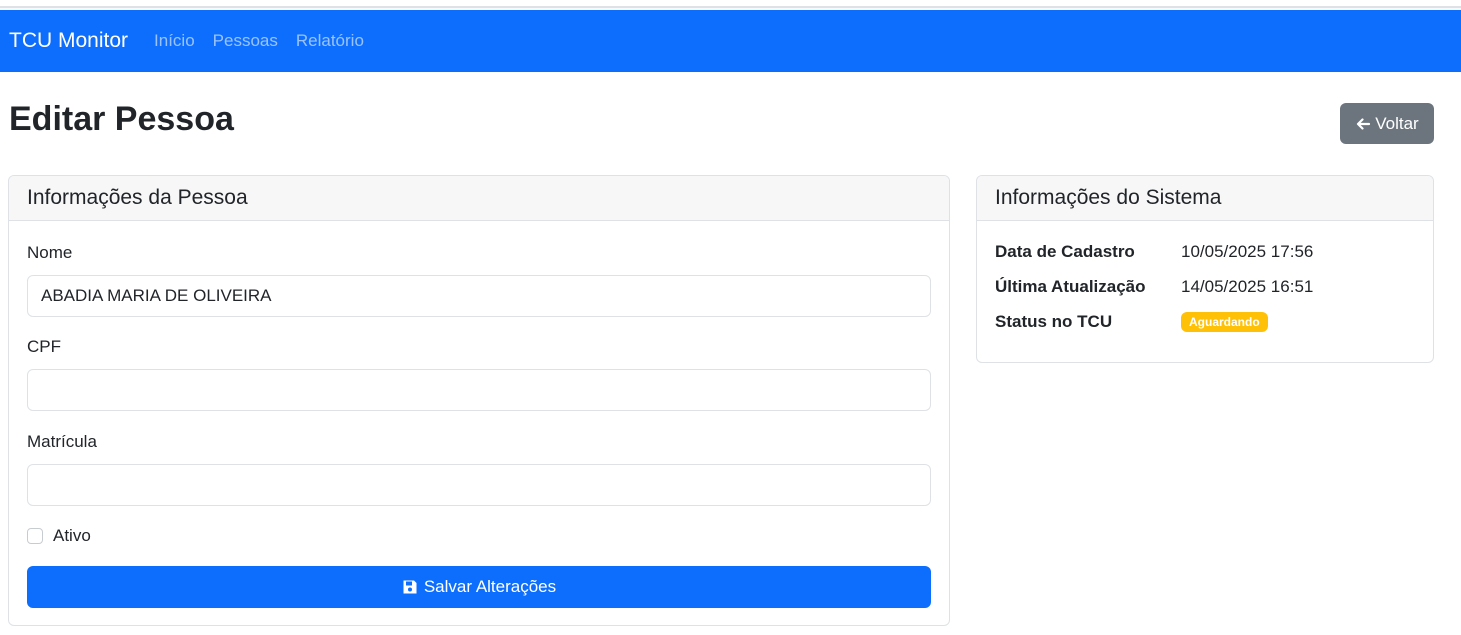  What do you see at coordinates (245, 41) in the screenshot?
I see `nav-link-pessoas: Pessoas` at bounding box center [245, 41].